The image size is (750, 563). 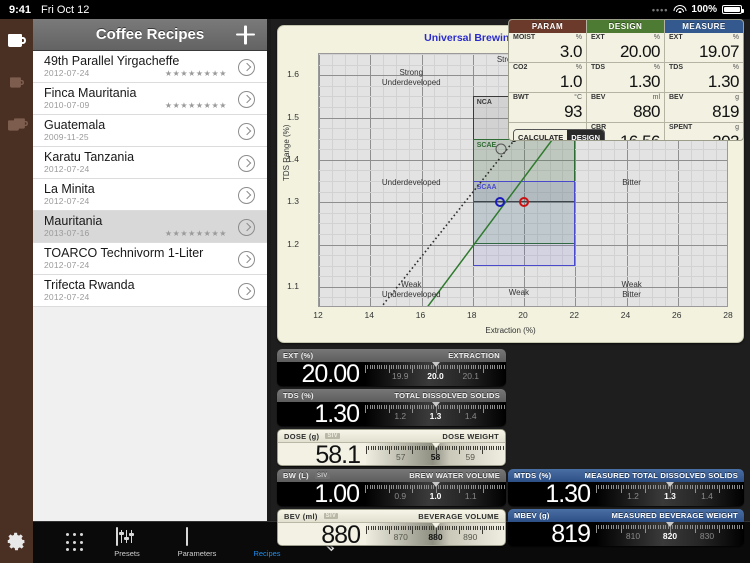 What do you see at coordinates (435, 494) in the screenshot?
I see `gauge-scale: 0.9 1.0 1.1` at bounding box center [435, 494].